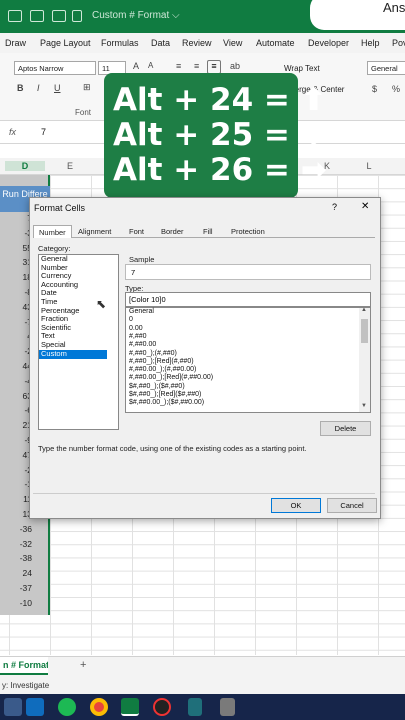 This screenshot has width=405, height=720. I want to click on cell-value: 13, so click(16, 514).